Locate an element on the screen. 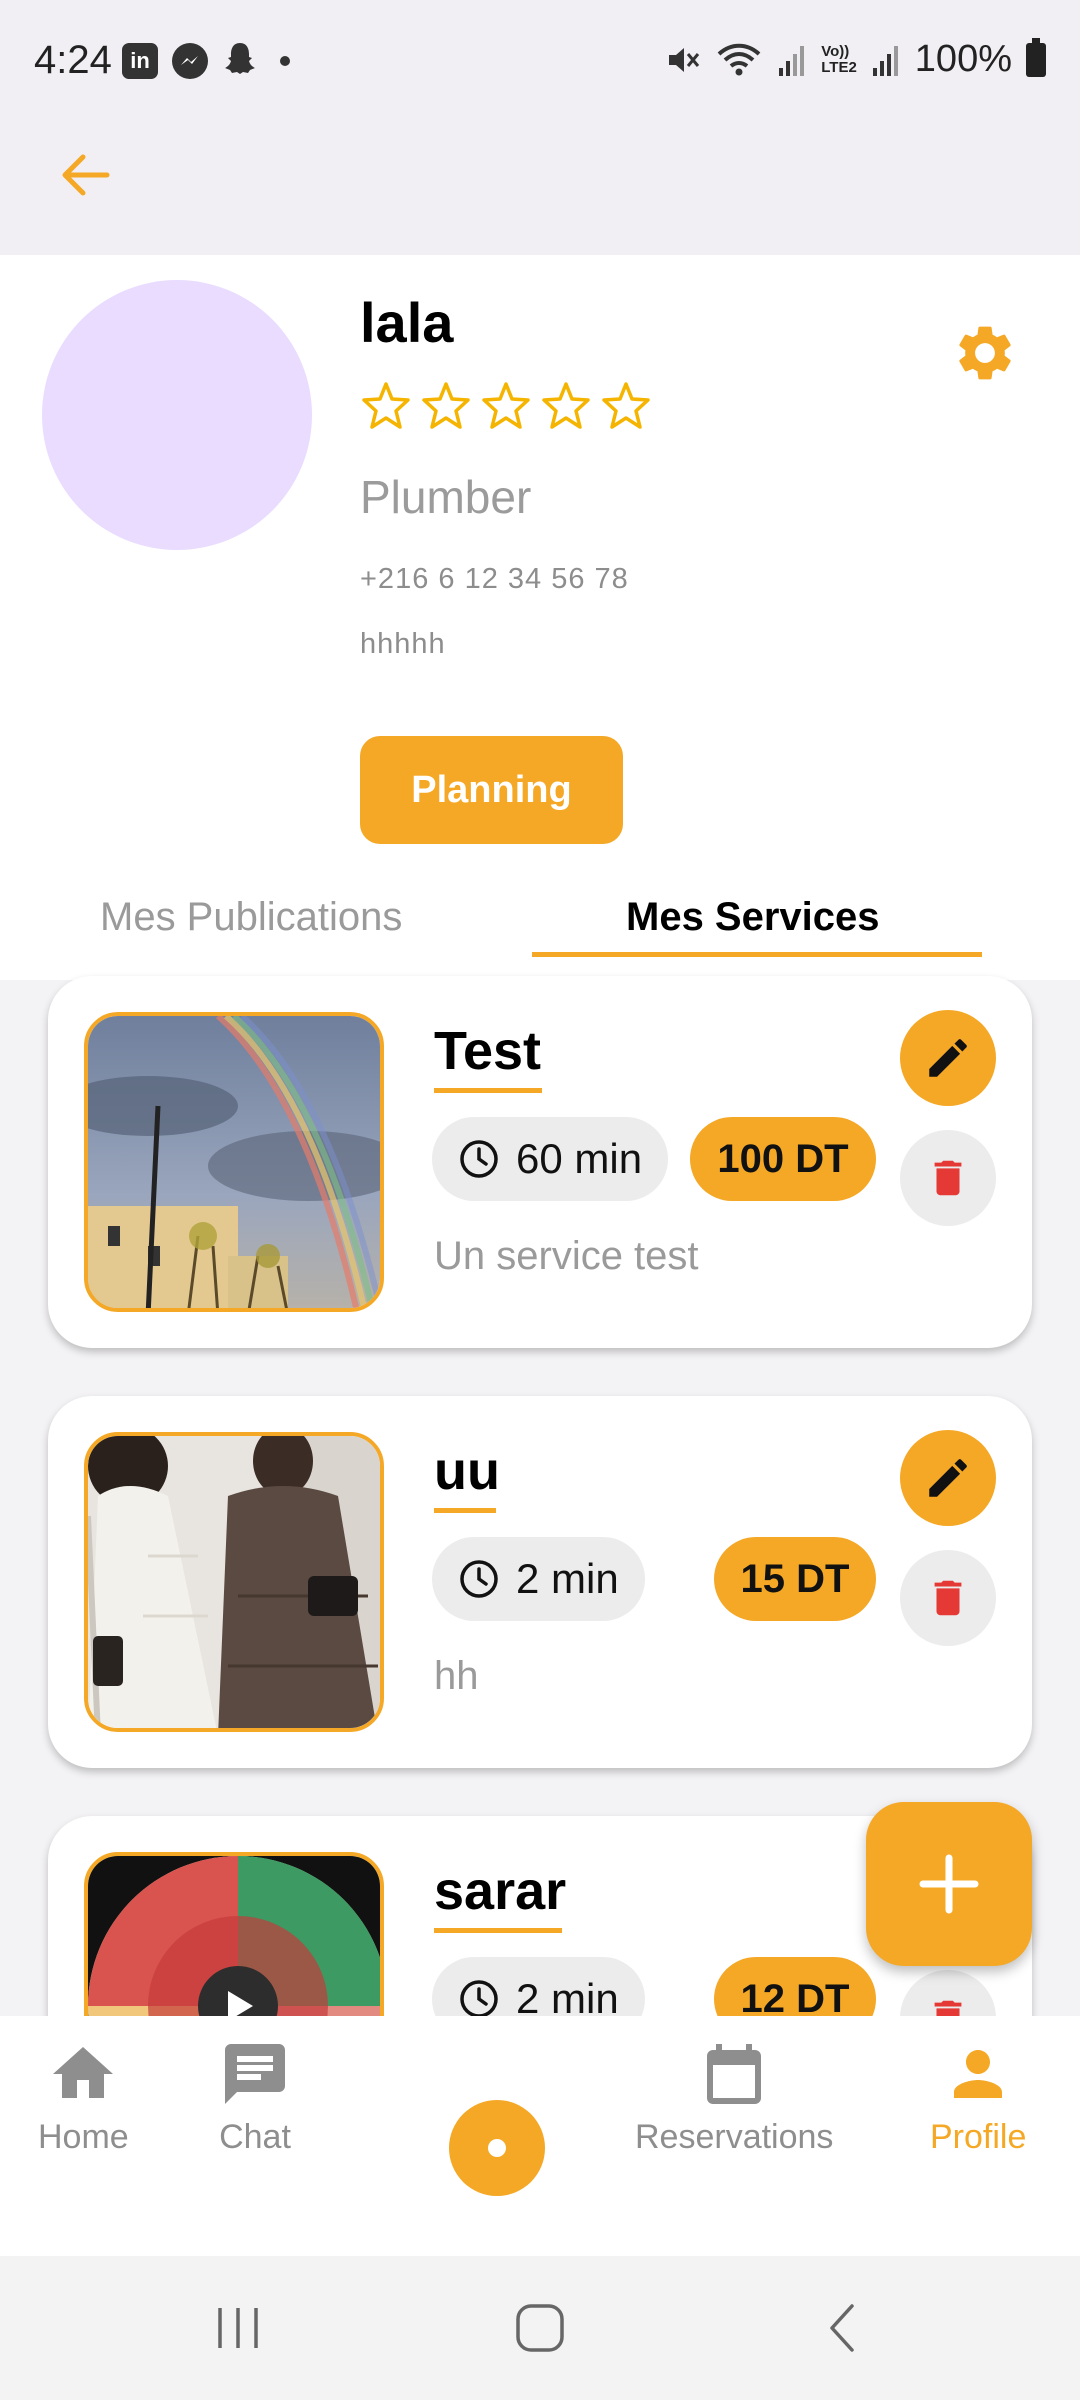 Image resolution: width=1080 pixels, height=2400 pixels. system-icons: Vo)) LTE2 100% is located at coordinates (855, 59).